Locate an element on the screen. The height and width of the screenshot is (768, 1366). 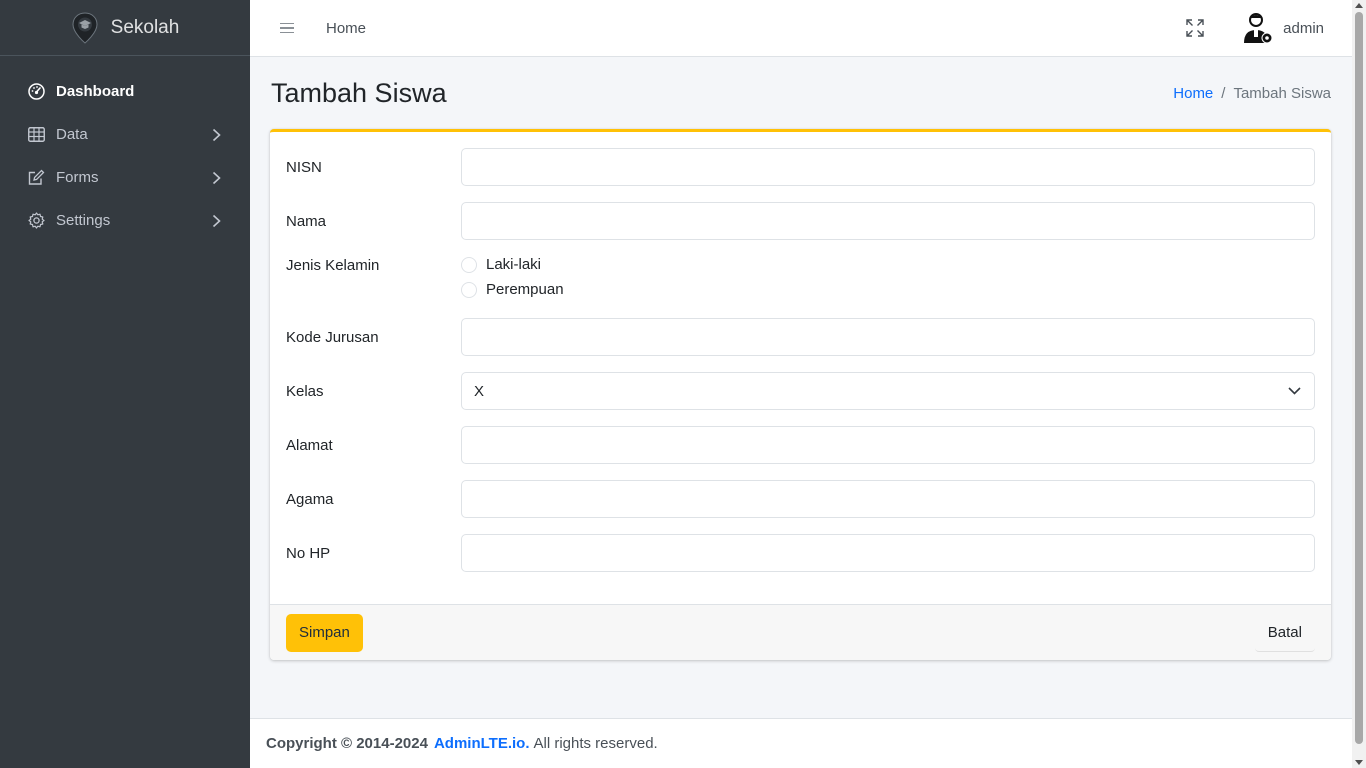
sidebar-item-dashboard: Dashboard is located at coordinates (125, 91).